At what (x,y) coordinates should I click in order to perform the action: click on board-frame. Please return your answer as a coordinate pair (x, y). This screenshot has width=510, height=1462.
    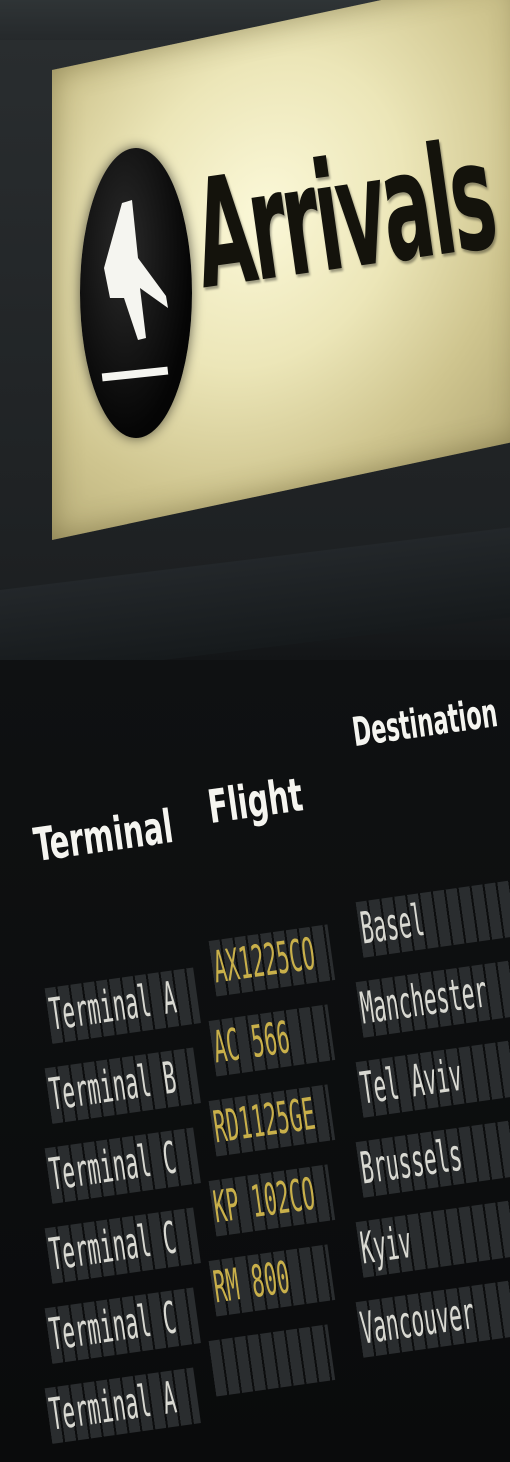
    Looking at the image, I should click on (255, 603).